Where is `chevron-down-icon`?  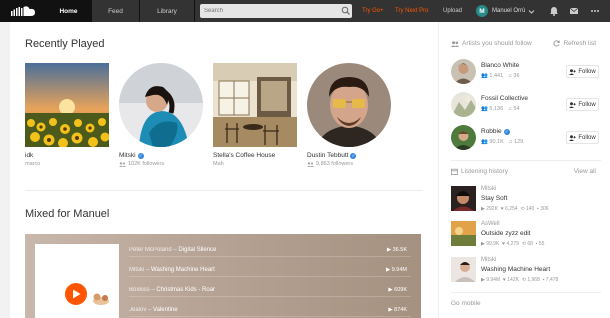
chevron-down-icon is located at coordinates (532, 11).